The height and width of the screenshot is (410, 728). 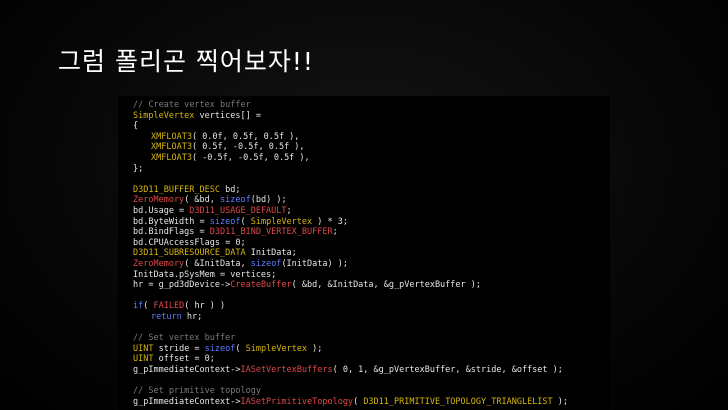 I want to click on code-line: D3D11_SUBRESOURCE_DATA InitData;, so click(x=350, y=253).